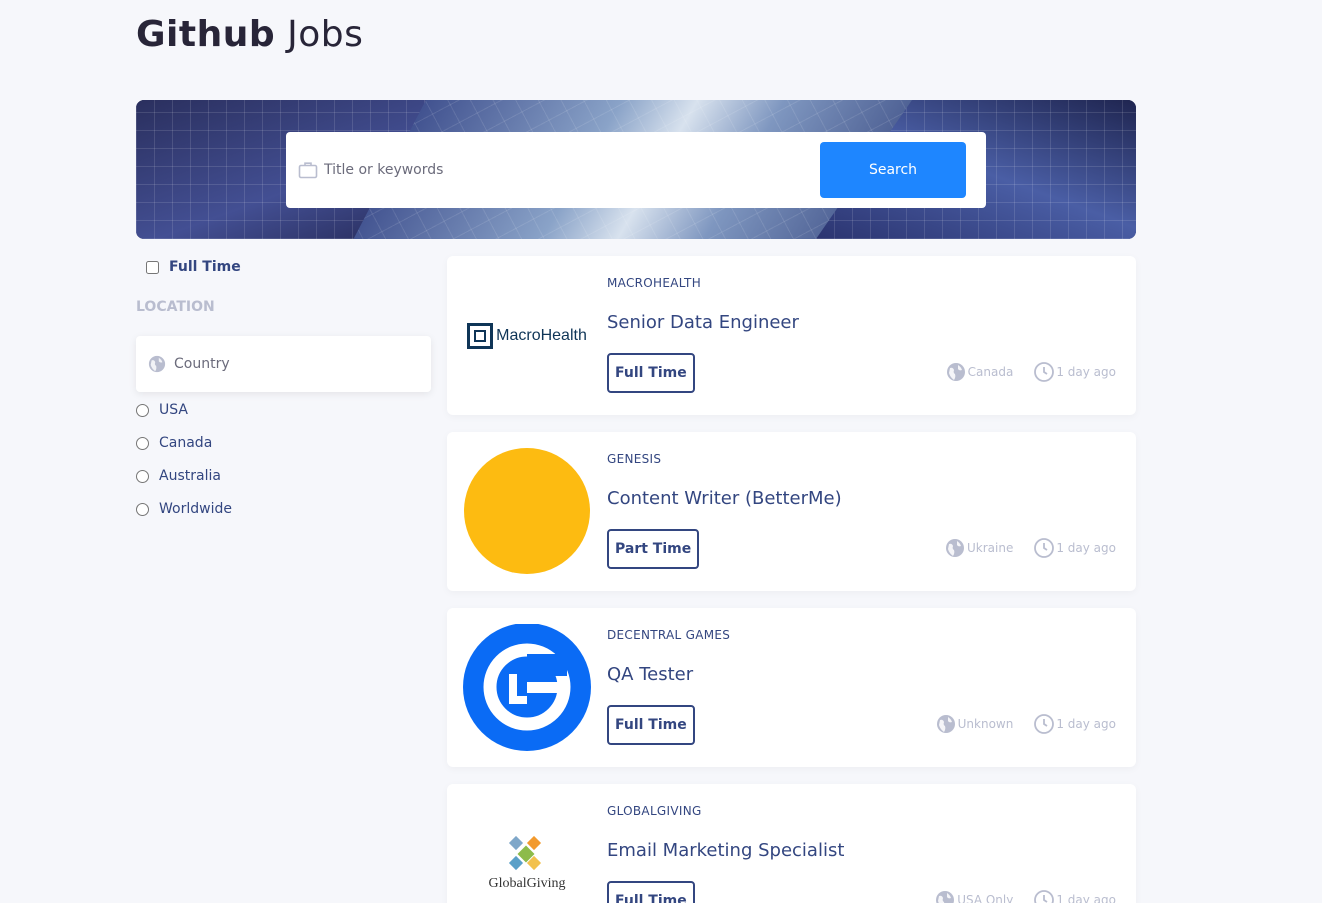 This screenshot has width=1322, height=903. What do you see at coordinates (186, 443) in the screenshot?
I see `location-option-label: Canada` at bounding box center [186, 443].